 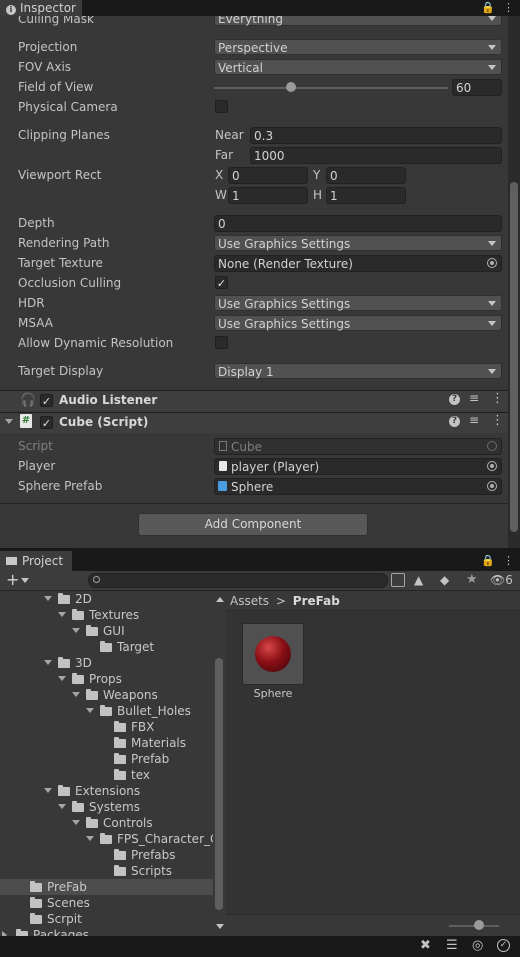 I want to click on target-display-label: Target Display, so click(x=61, y=371).